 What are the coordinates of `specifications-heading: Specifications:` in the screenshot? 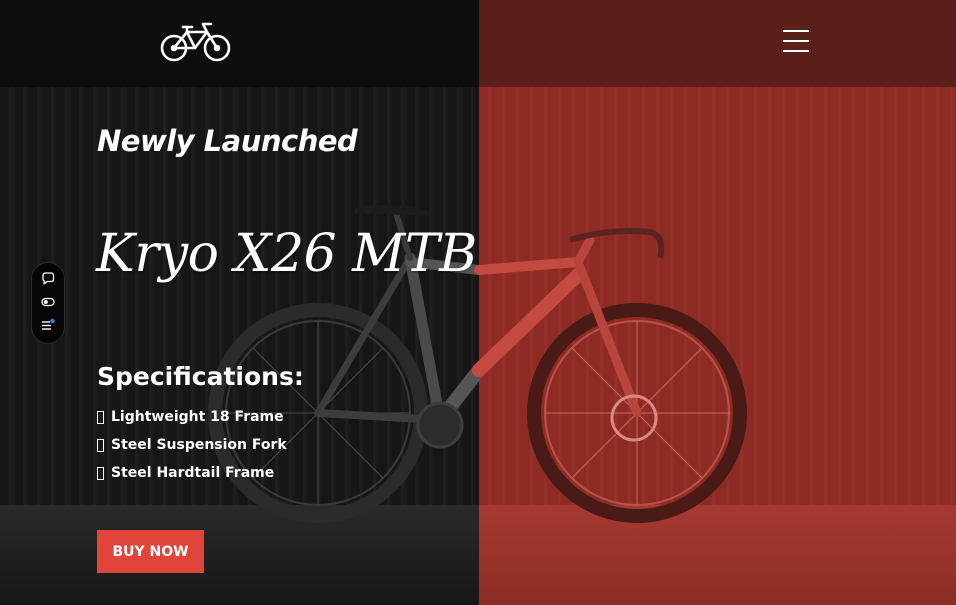 It's located at (200, 376).